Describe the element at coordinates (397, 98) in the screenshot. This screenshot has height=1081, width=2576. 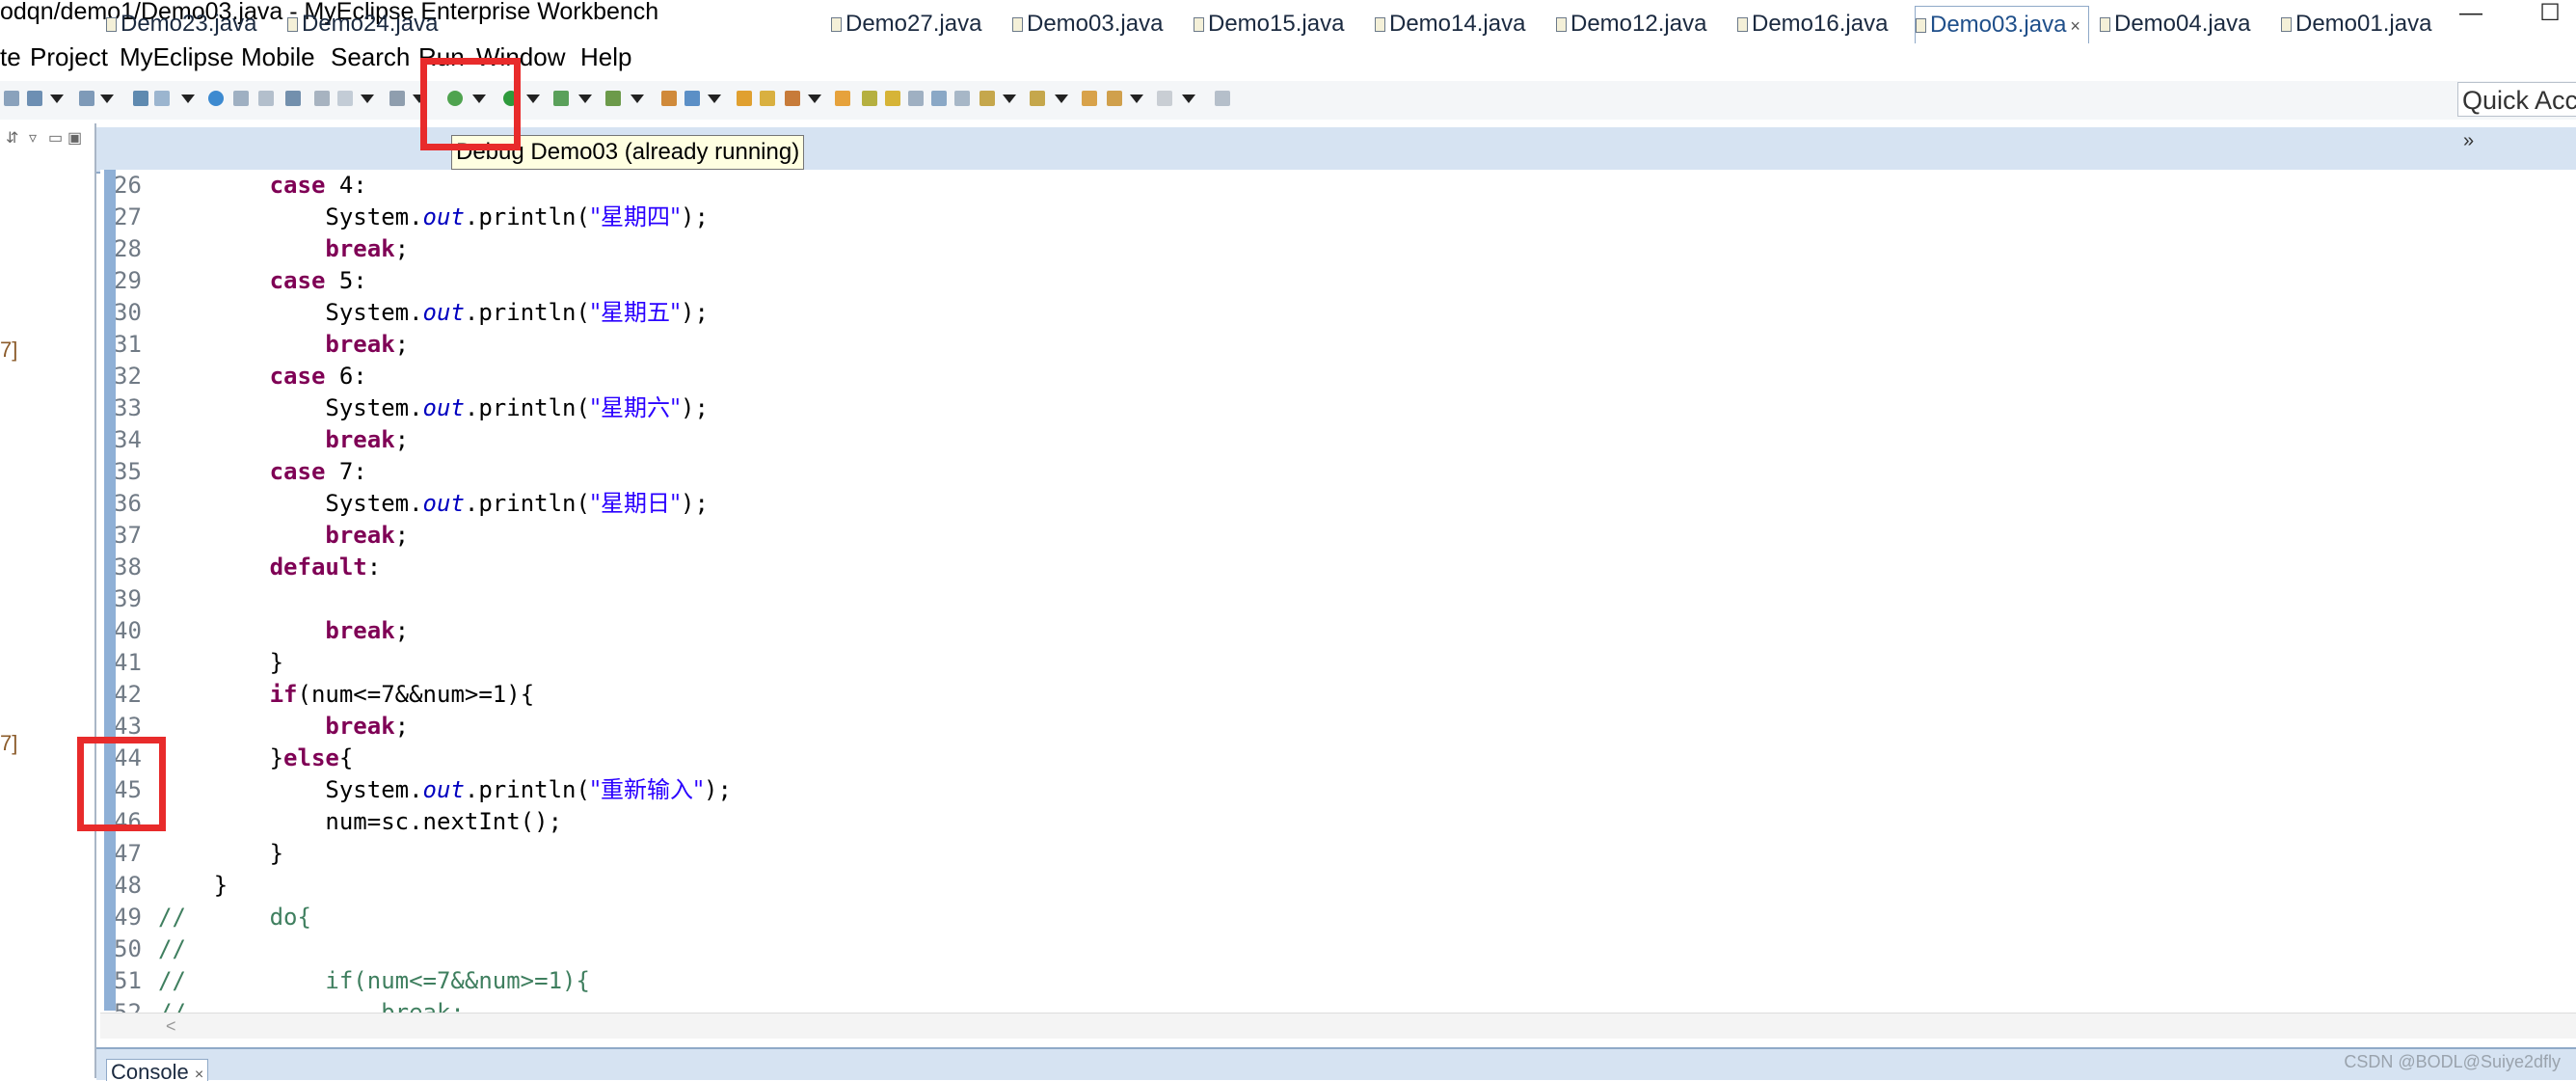
I see `terminal-icon` at that location.